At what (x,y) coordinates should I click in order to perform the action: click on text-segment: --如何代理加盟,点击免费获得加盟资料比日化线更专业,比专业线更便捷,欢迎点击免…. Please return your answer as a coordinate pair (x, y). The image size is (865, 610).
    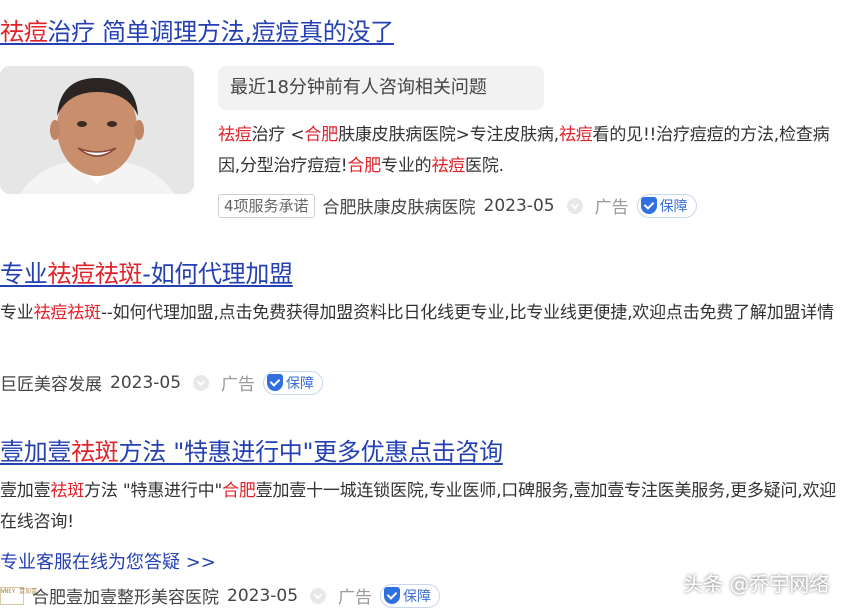
    Looking at the image, I should click on (467, 313).